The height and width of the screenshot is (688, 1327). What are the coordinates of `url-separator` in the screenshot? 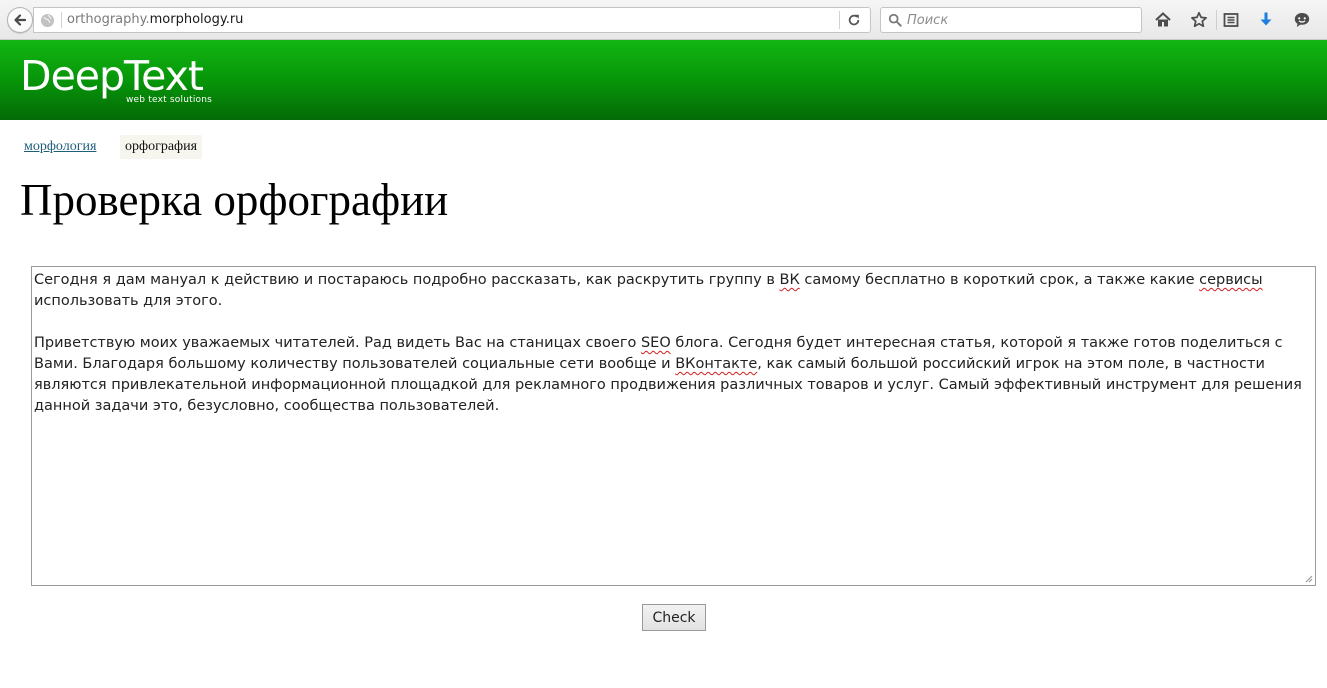 It's located at (61, 20).